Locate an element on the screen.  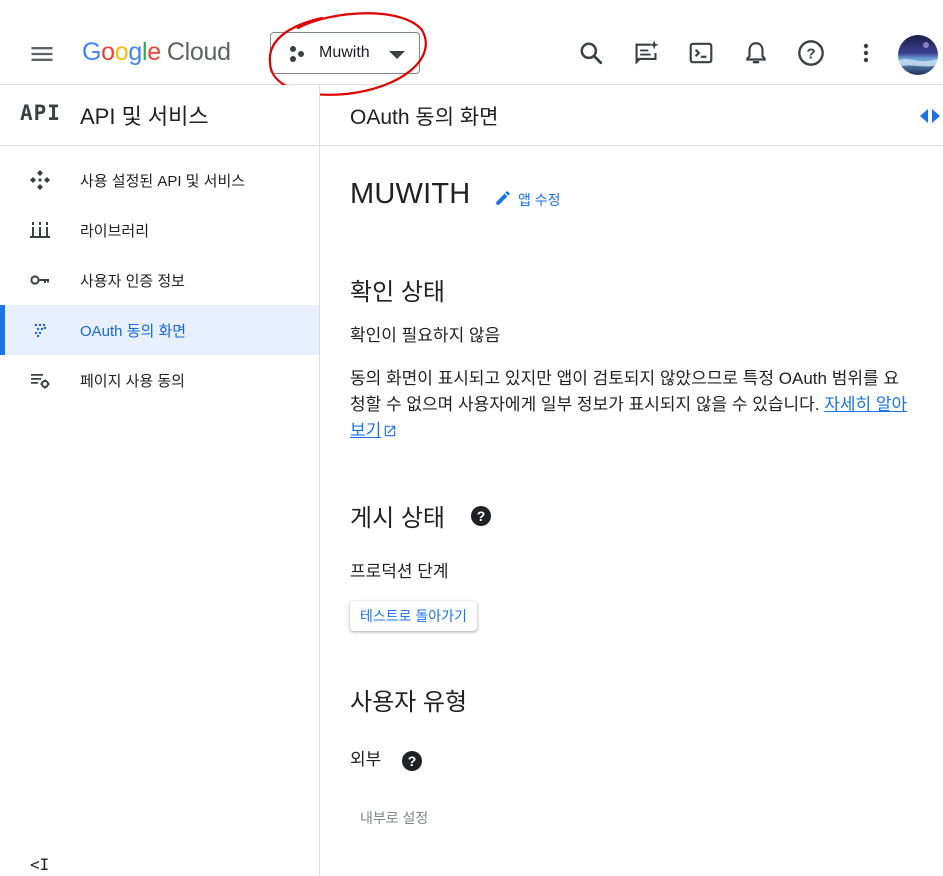
edit-app-label: 앱 수정 is located at coordinates (539, 200).